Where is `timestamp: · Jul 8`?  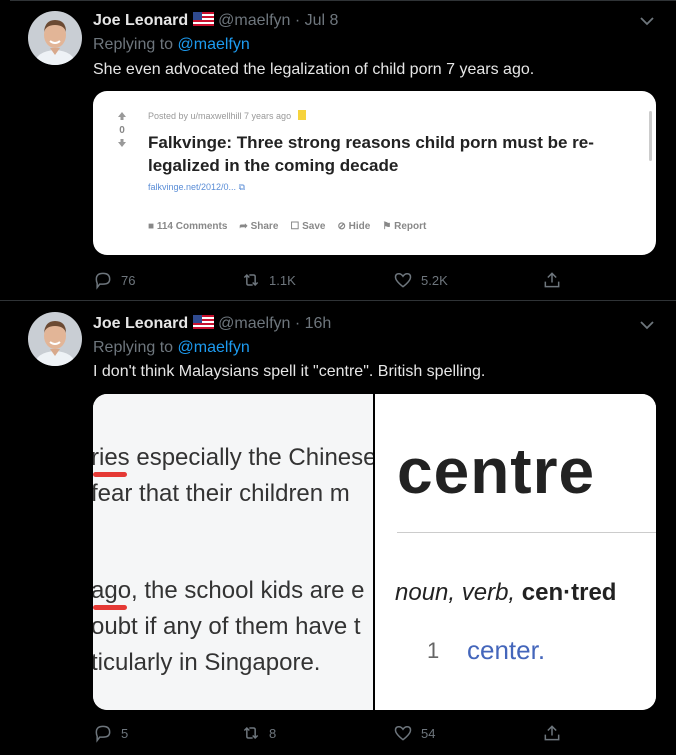
timestamp: · Jul 8 is located at coordinates (317, 20).